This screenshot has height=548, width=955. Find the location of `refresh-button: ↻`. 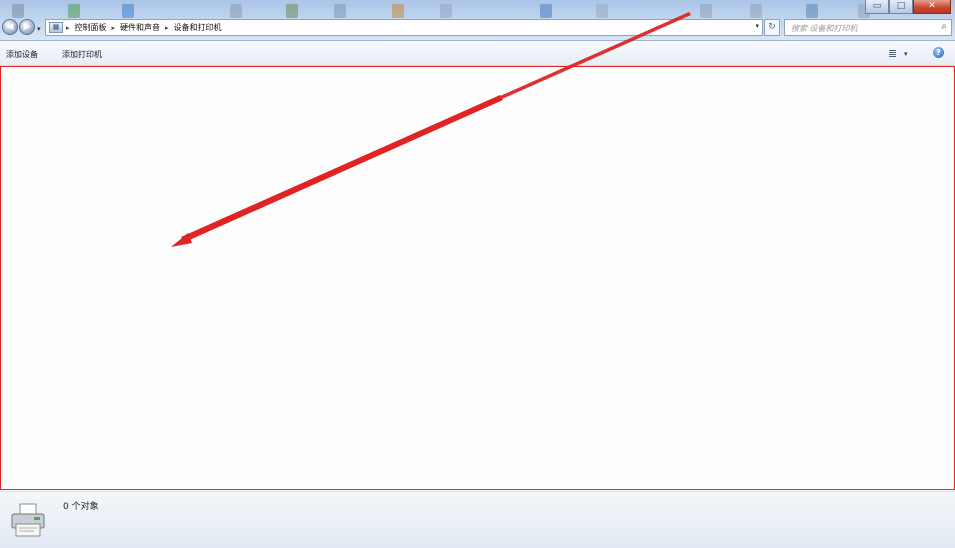

refresh-button: ↻ is located at coordinates (772, 27).